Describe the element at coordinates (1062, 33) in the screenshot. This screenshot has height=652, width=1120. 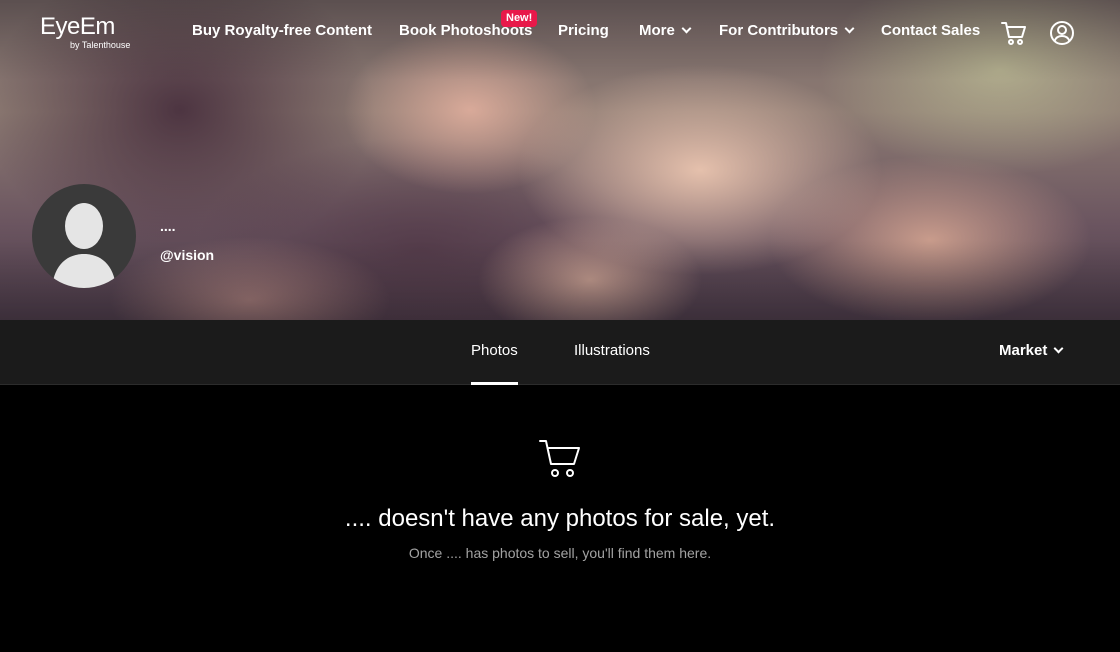
I see `user-circle-icon` at that location.